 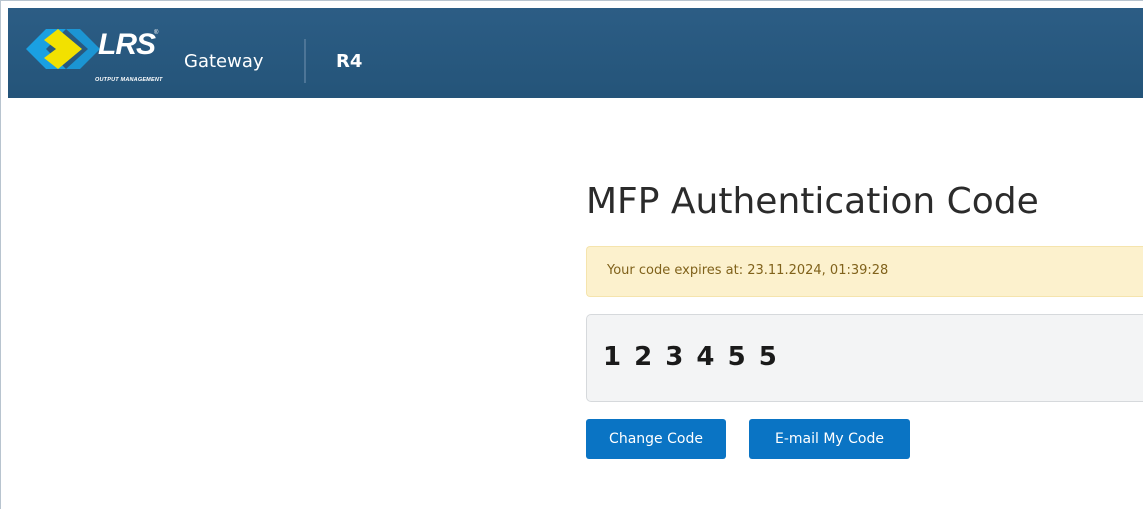 I want to click on nav-divider, so click(x=305, y=61).